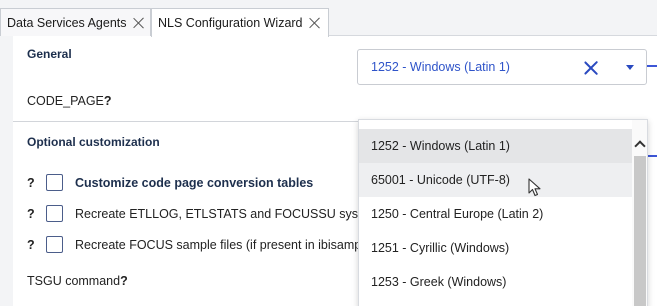  I want to click on code-page-select: 1252 - Windows (Latin 1), so click(502, 67).